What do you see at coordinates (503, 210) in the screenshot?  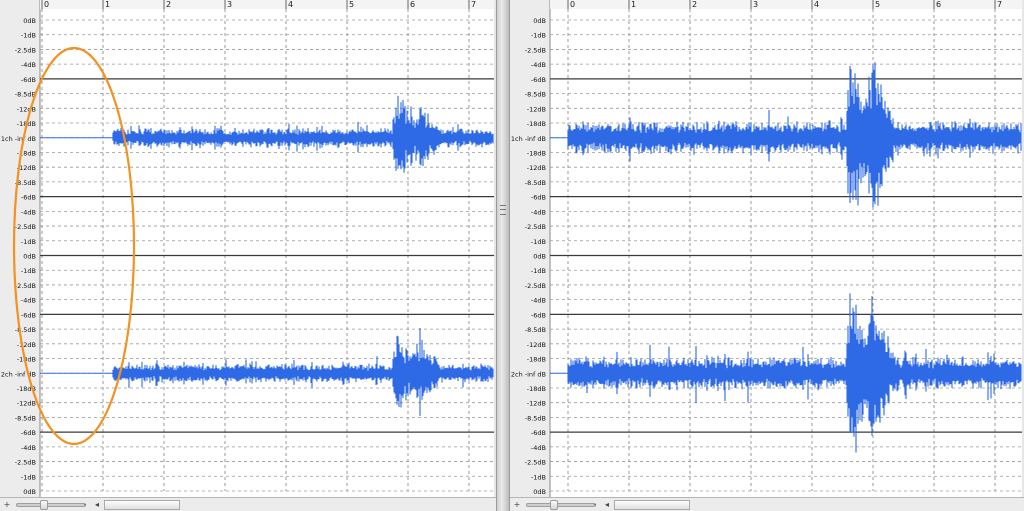 I see `splitter-grip-icon` at bounding box center [503, 210].